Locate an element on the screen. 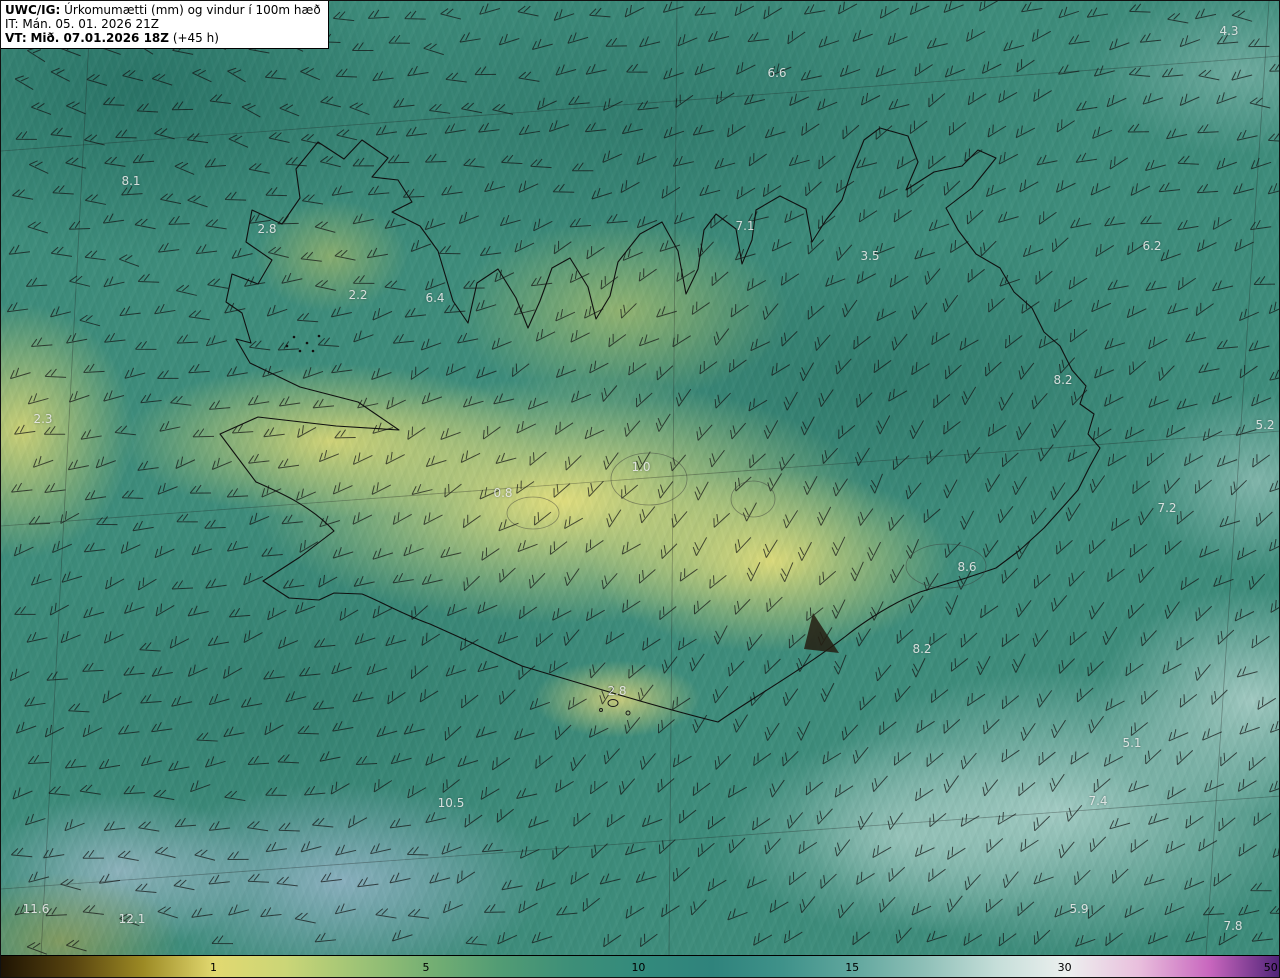 This screenshot has height=978, width=1280. colorbar-tick-1: 1 is located at coordinates (213, 967).